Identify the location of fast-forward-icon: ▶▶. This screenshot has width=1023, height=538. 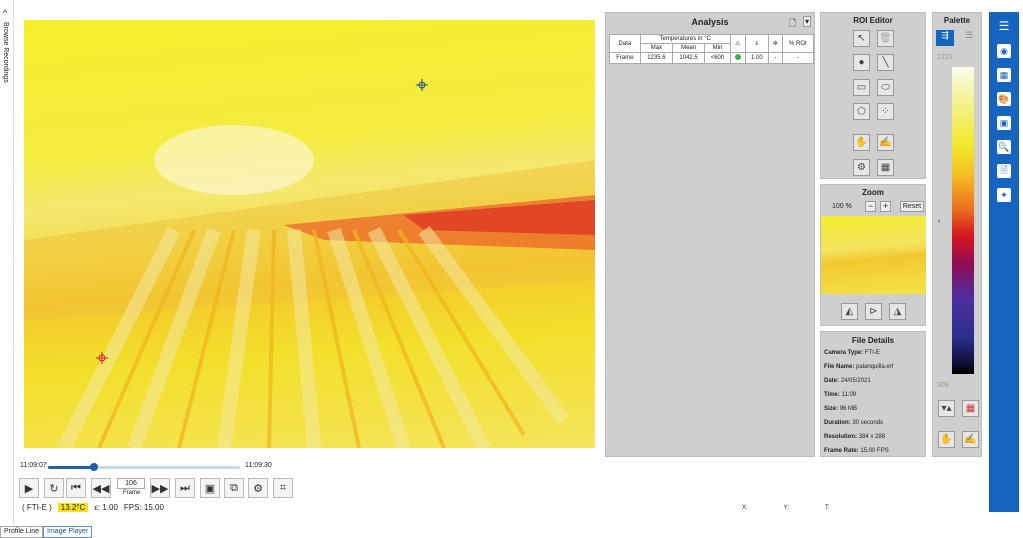
(160, 488).